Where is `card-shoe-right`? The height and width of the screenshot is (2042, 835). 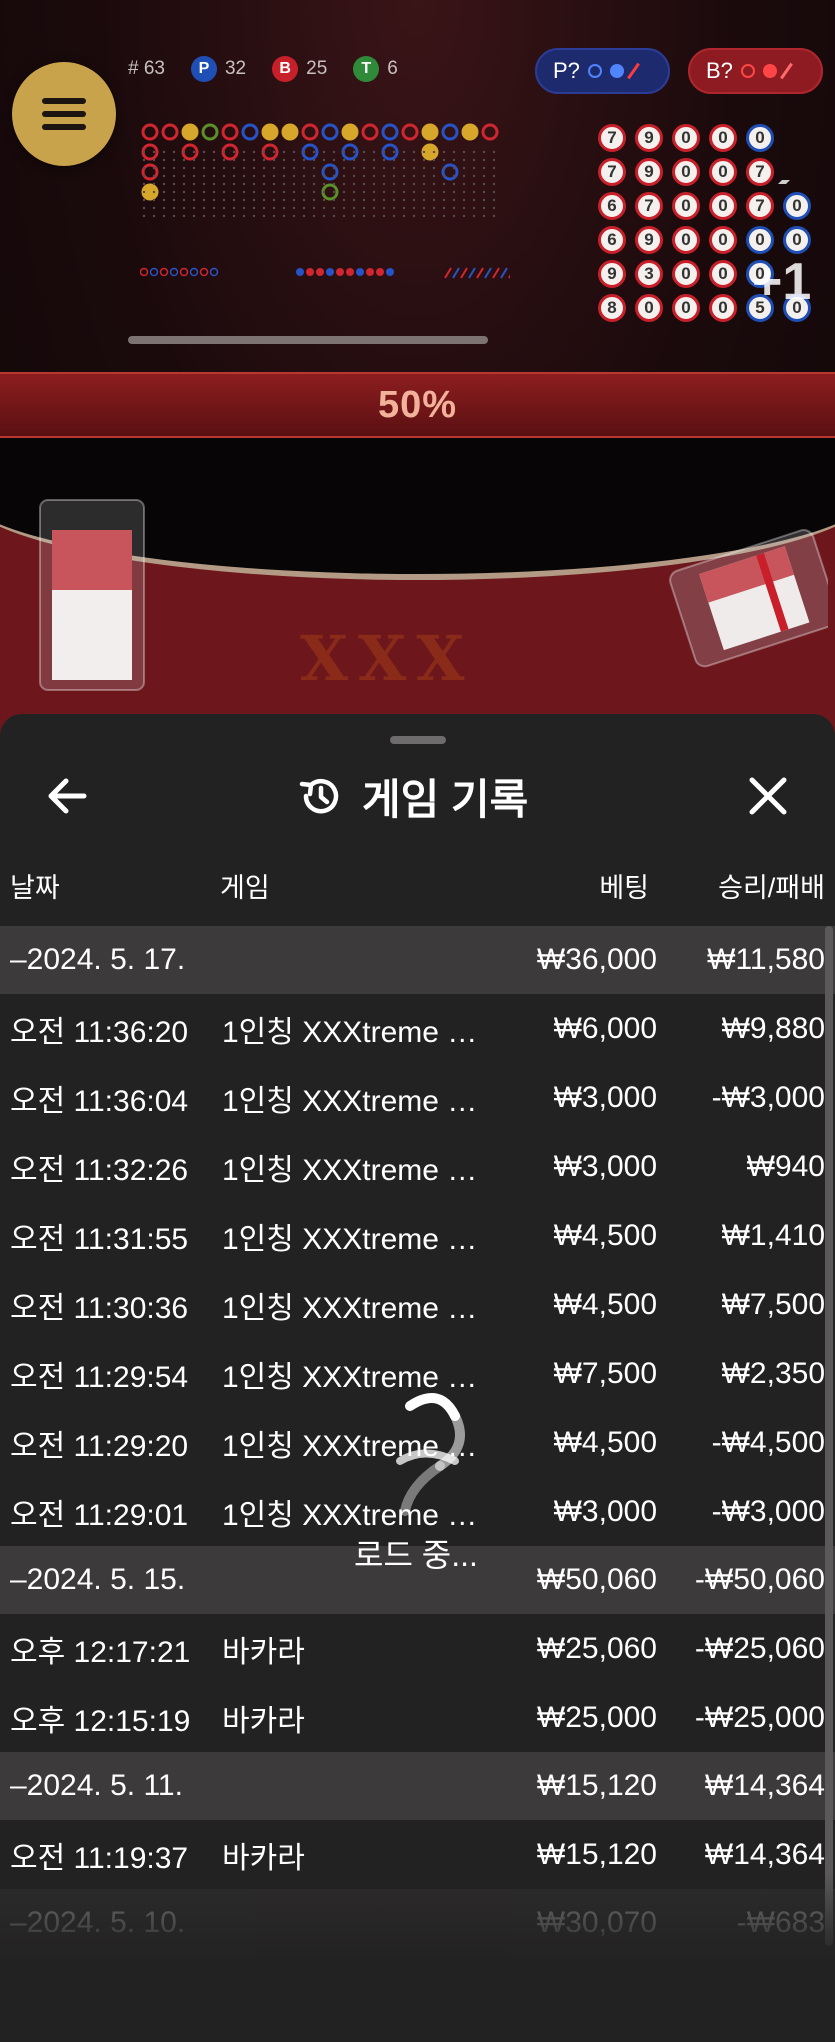
card-shoe-right is located at coordinates (748, 598).